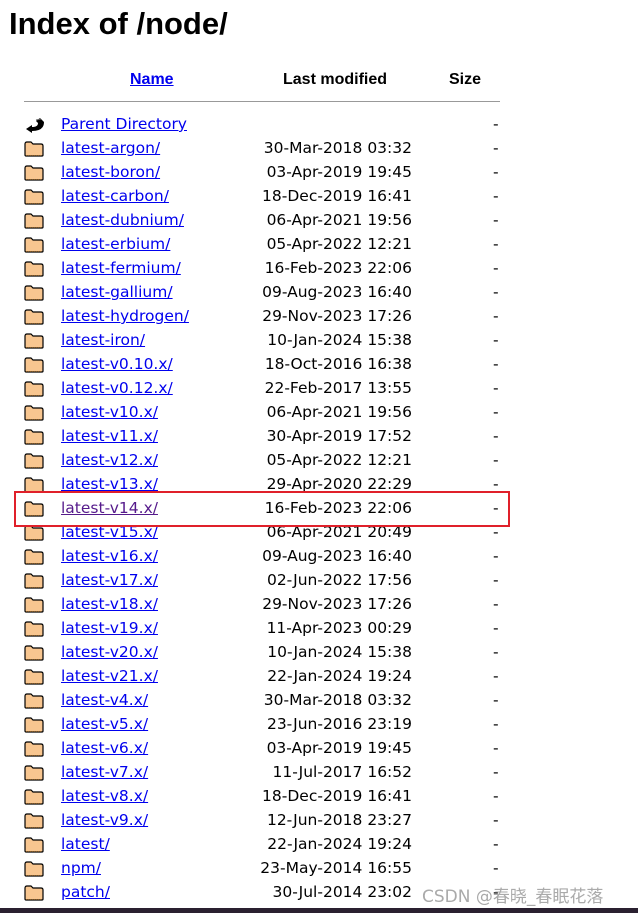 This screenshot has width=638, height=913. What do you see at coordinates (260, 197) in the screenshot?
I see `table-row: latest-carbon/ 18-Dec-2019 16:41 -` at bounding box center [260, 197].